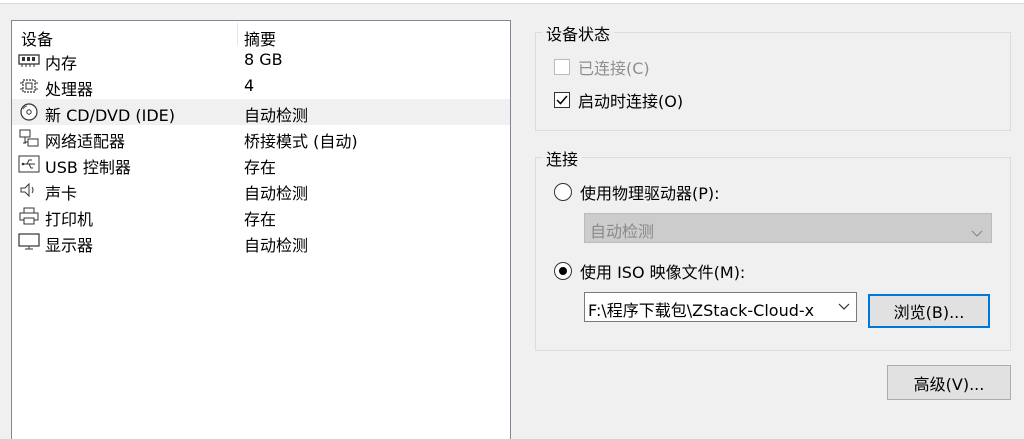  I want to click on device-row-display: 显示器 自动检测, so click(261, 242).